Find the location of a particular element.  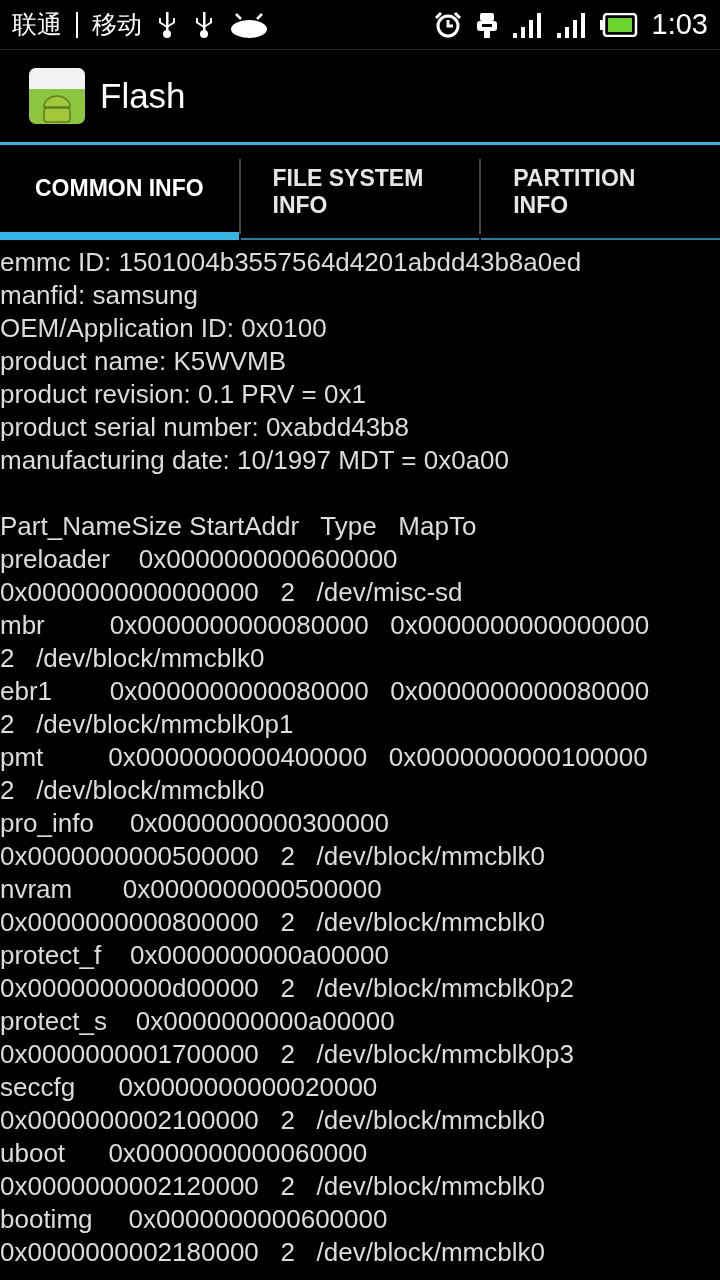

app-icon is located at coordinates (57, 96).